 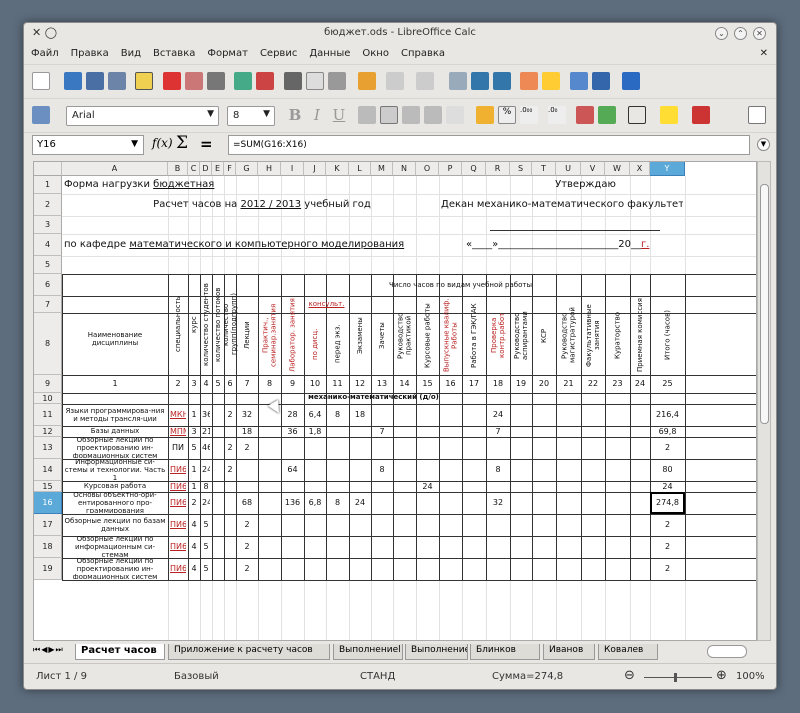 What do you see at coordinates (521, 169) in the screenshot?
I see `column-header: S` at bounding box center [521, 169].